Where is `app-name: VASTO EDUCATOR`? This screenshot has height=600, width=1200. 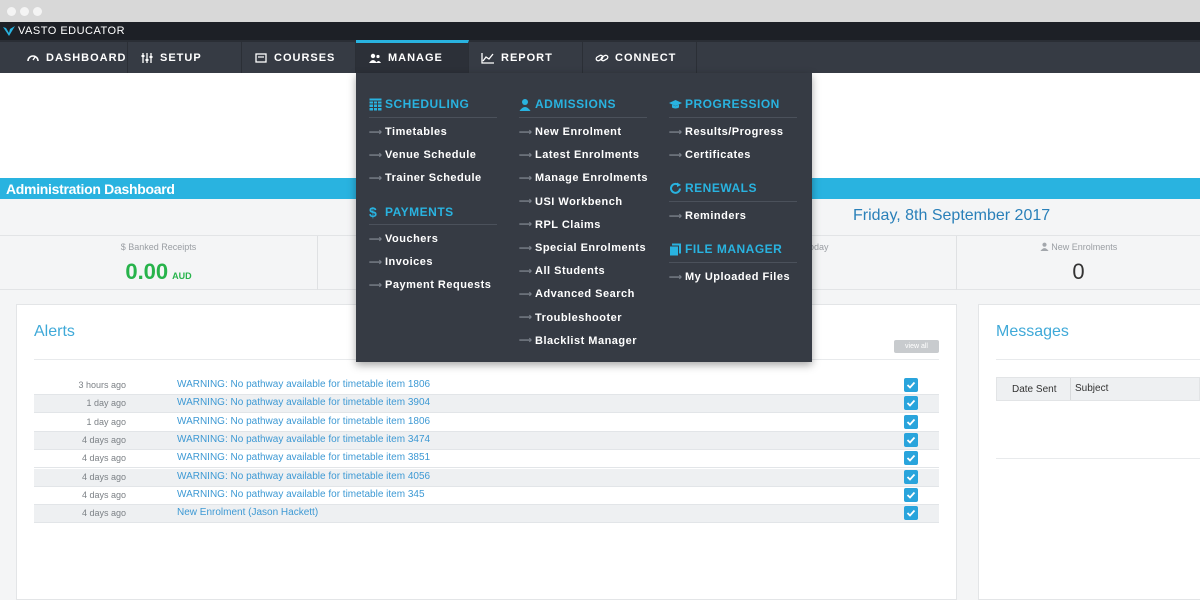
app-name: VASTO EDUCATOR is located at coordinates (72, 31).